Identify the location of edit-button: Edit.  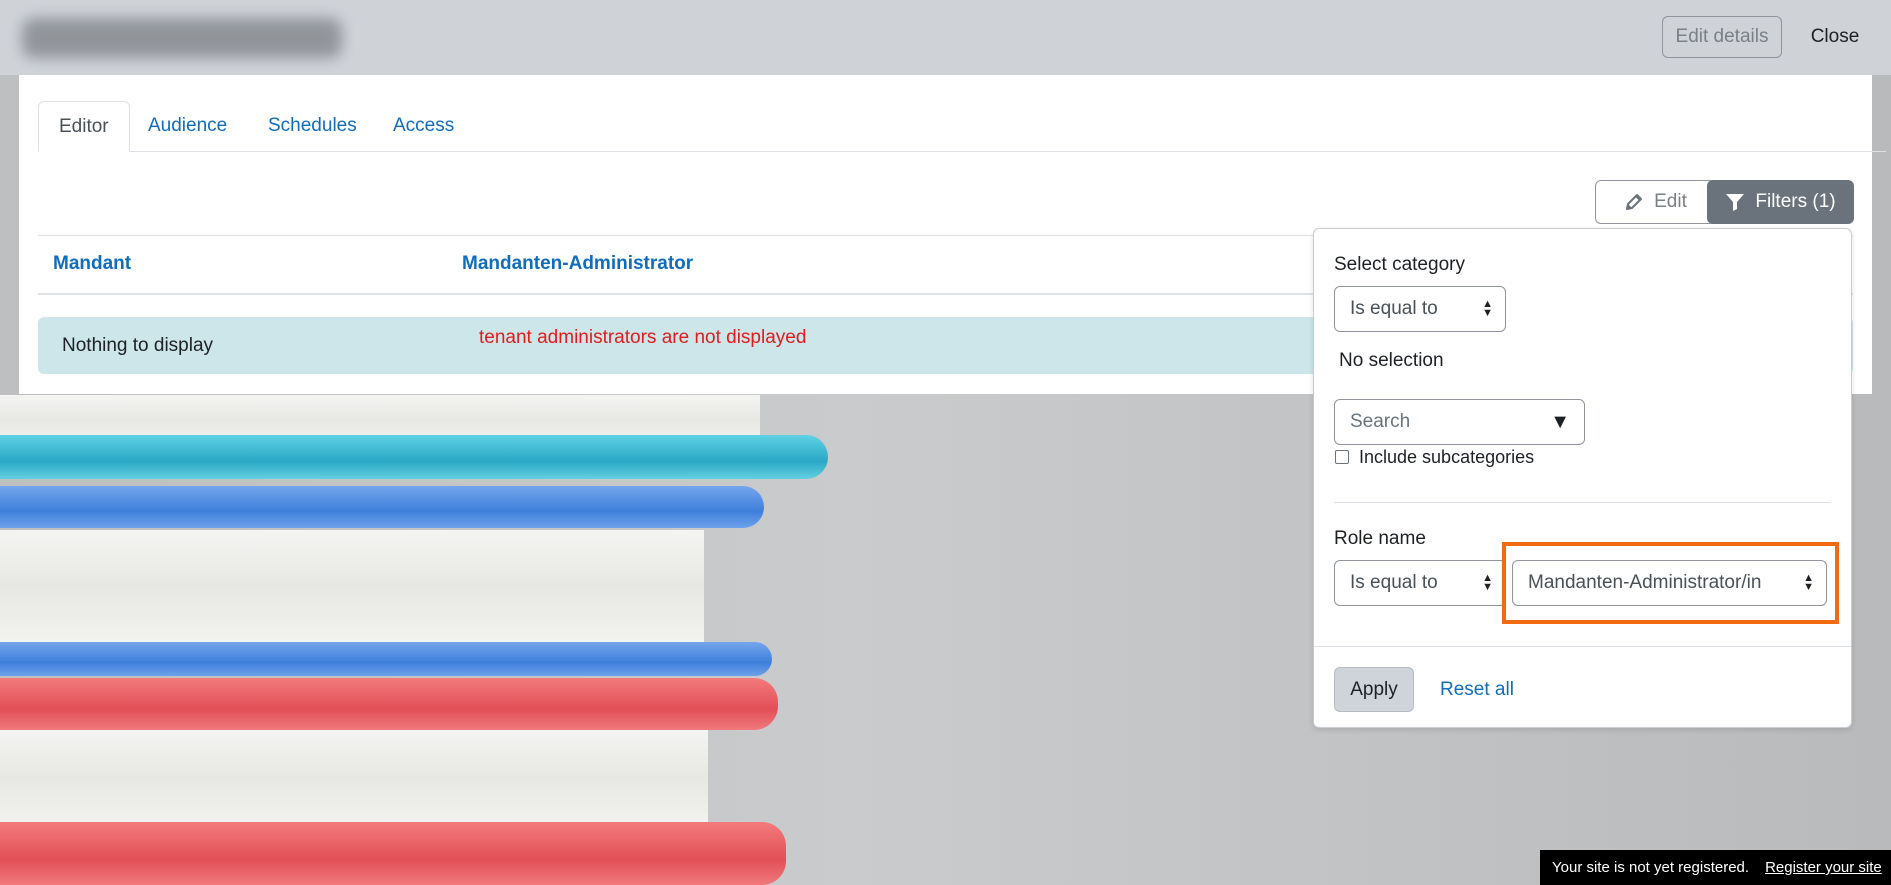
(1655, 202).